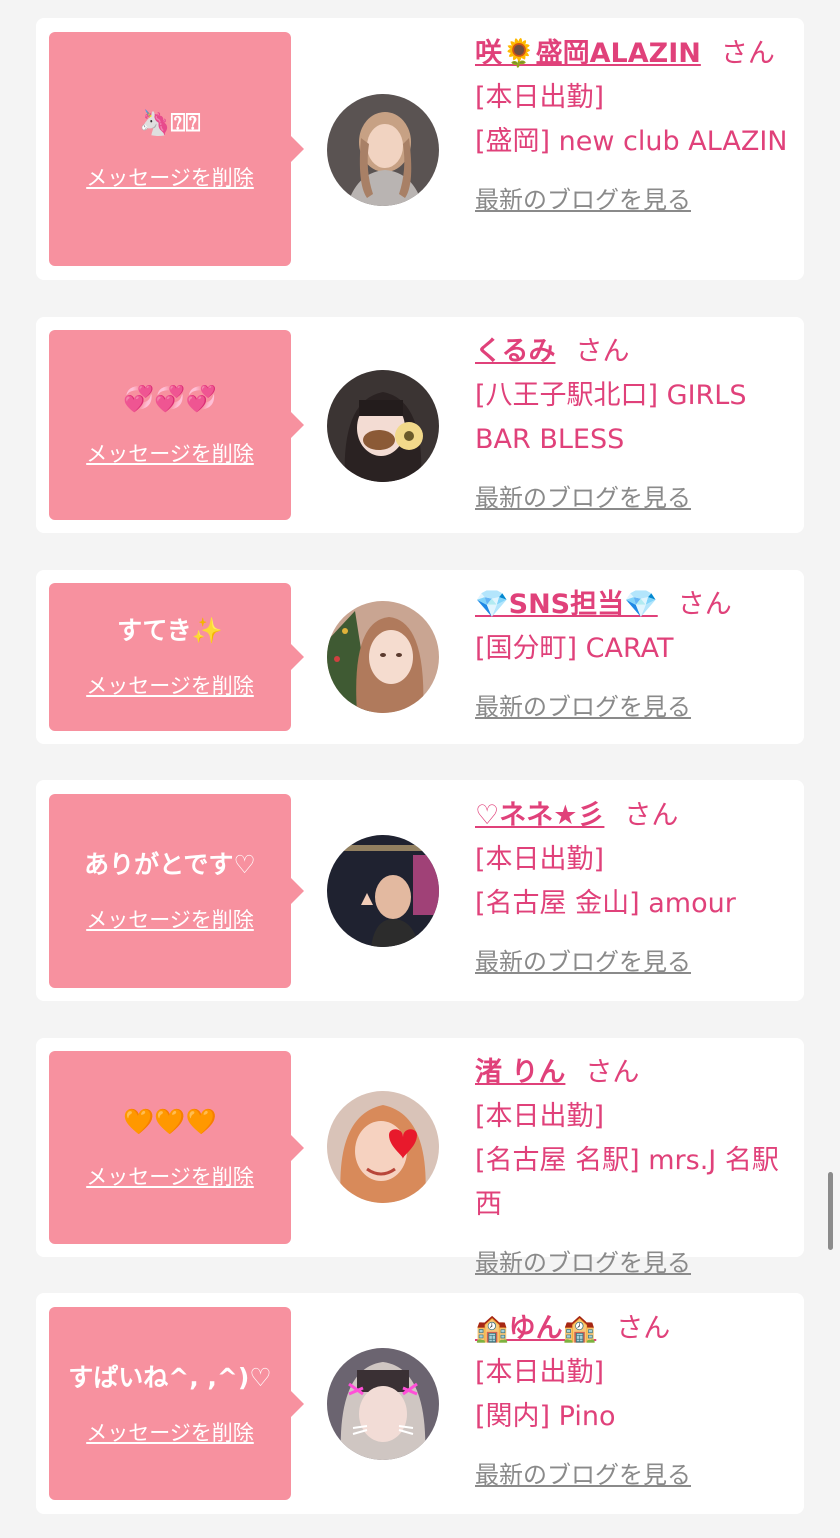 This screenshot has height=1538, width=840. I want to click on message-text: 🧡🧡🧡, so click(170, 1121).